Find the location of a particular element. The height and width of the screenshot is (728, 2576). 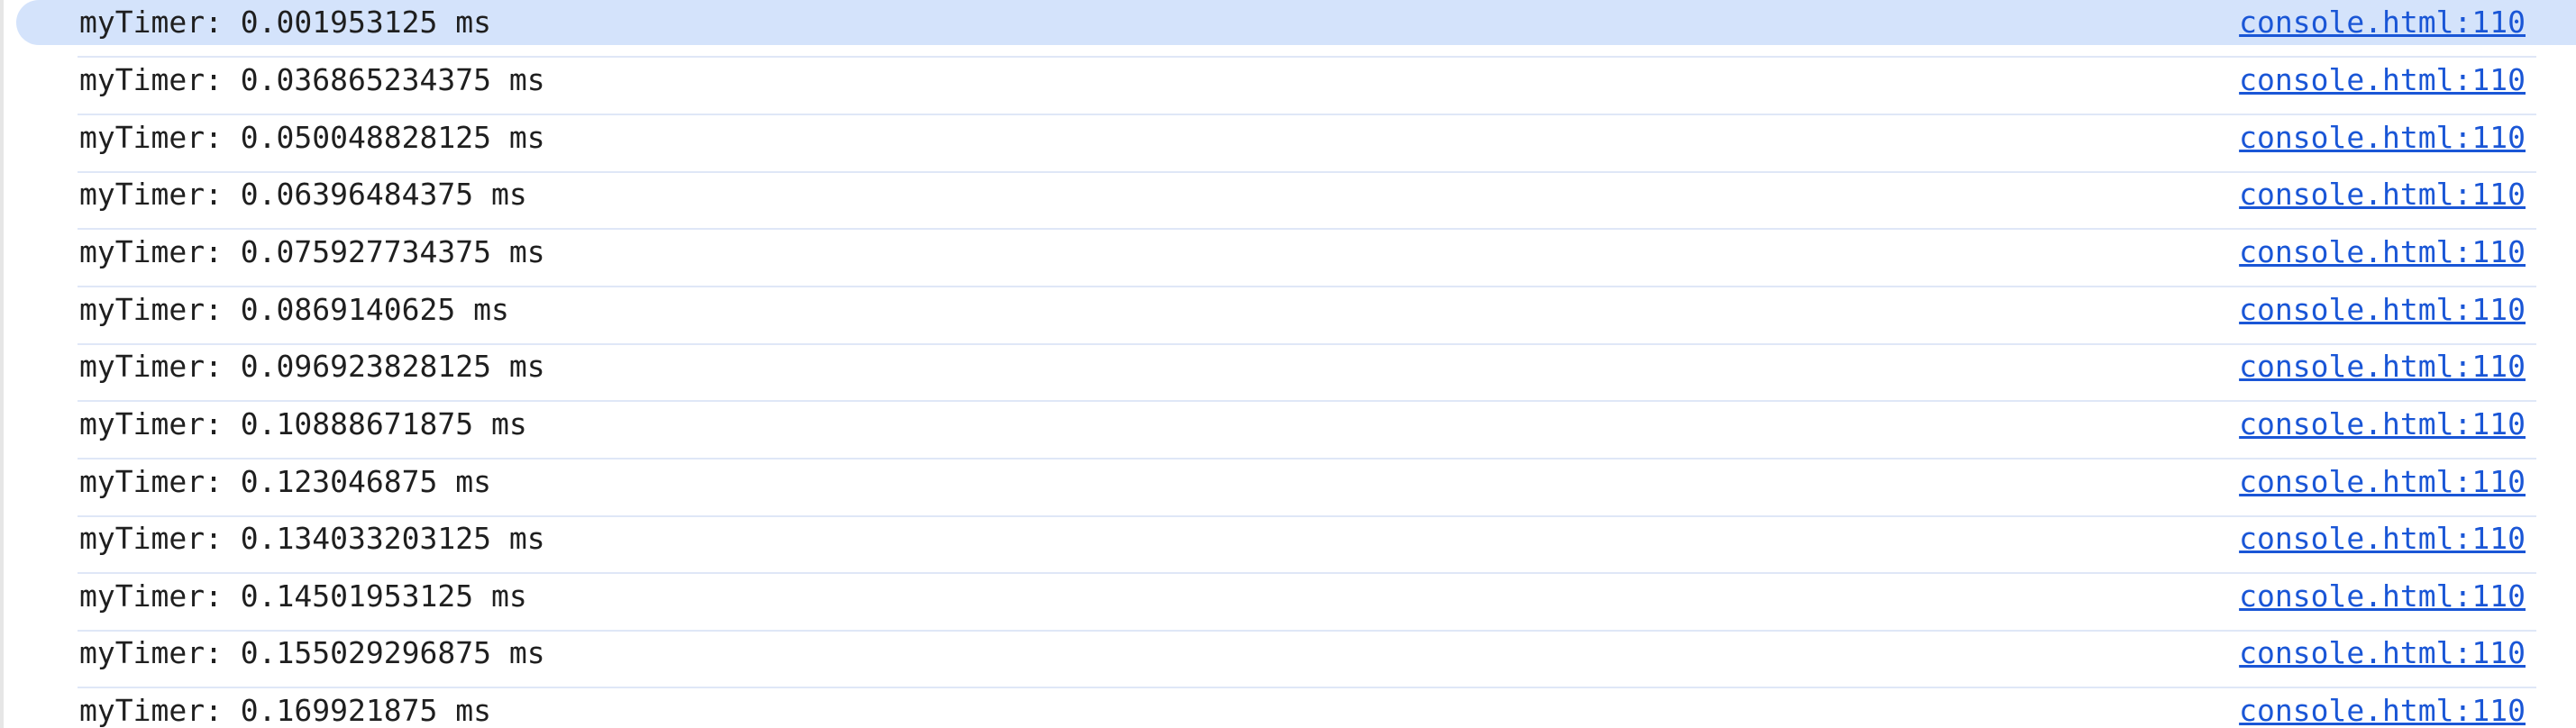

console-message: myTimer: 0.096923828125 ms is located at coordinates (312, 367).